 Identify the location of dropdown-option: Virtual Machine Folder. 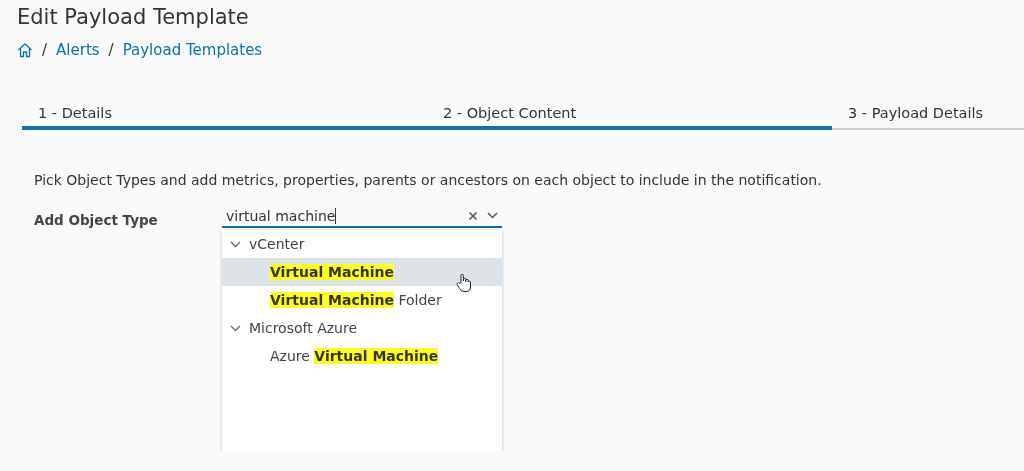
(362, 300).